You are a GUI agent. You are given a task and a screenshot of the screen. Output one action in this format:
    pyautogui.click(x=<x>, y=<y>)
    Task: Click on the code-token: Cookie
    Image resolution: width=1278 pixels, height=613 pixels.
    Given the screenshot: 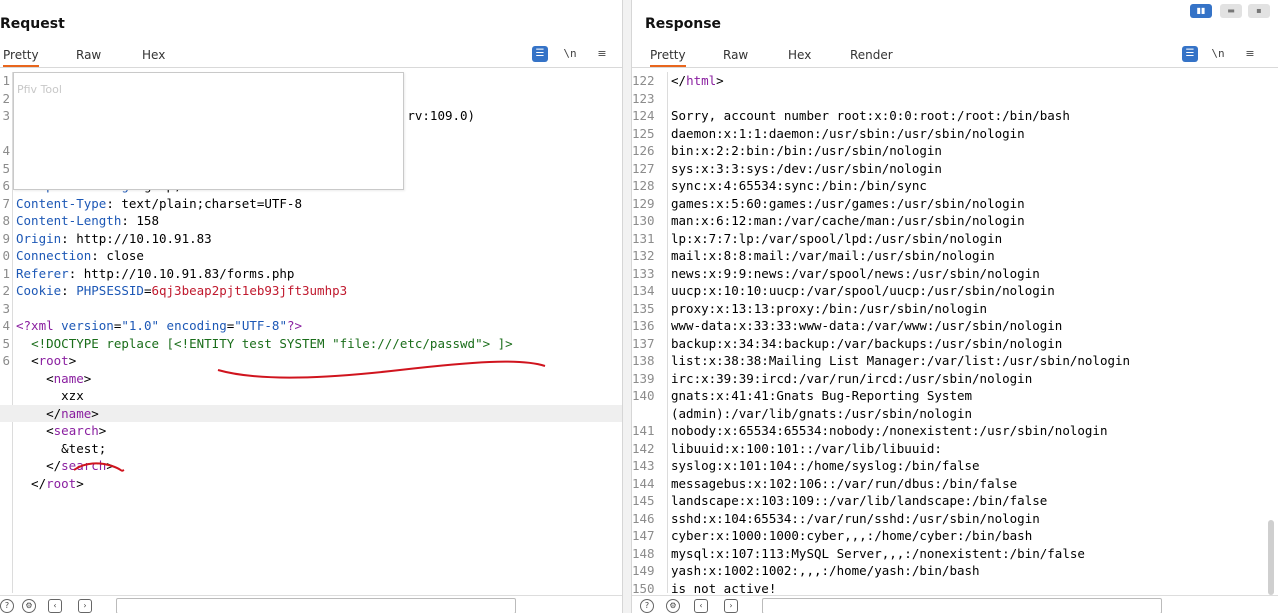 What is the action you would take?
    pyautogui.click(x=39, y=290)
    